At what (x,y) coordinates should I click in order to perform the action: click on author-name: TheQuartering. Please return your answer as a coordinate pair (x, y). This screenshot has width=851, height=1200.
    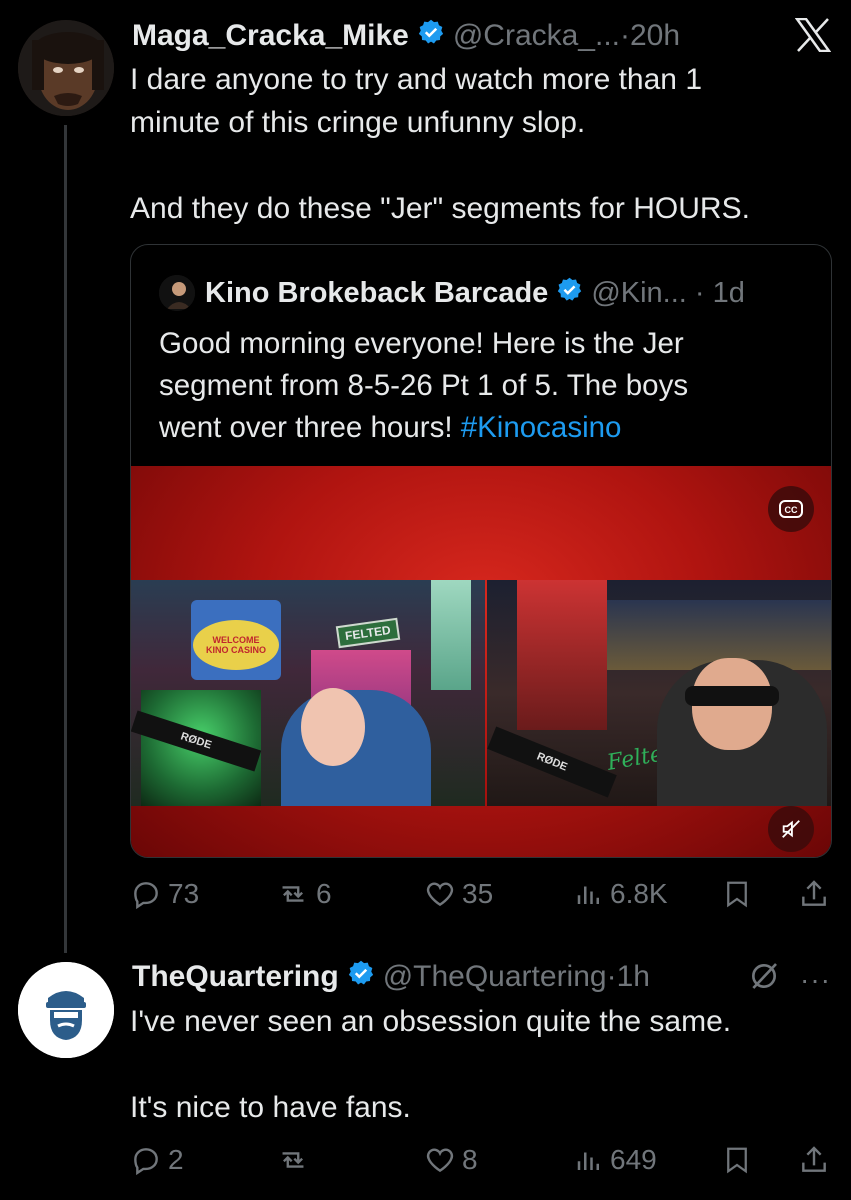
    Looking at the image, I should click on (235, 977).